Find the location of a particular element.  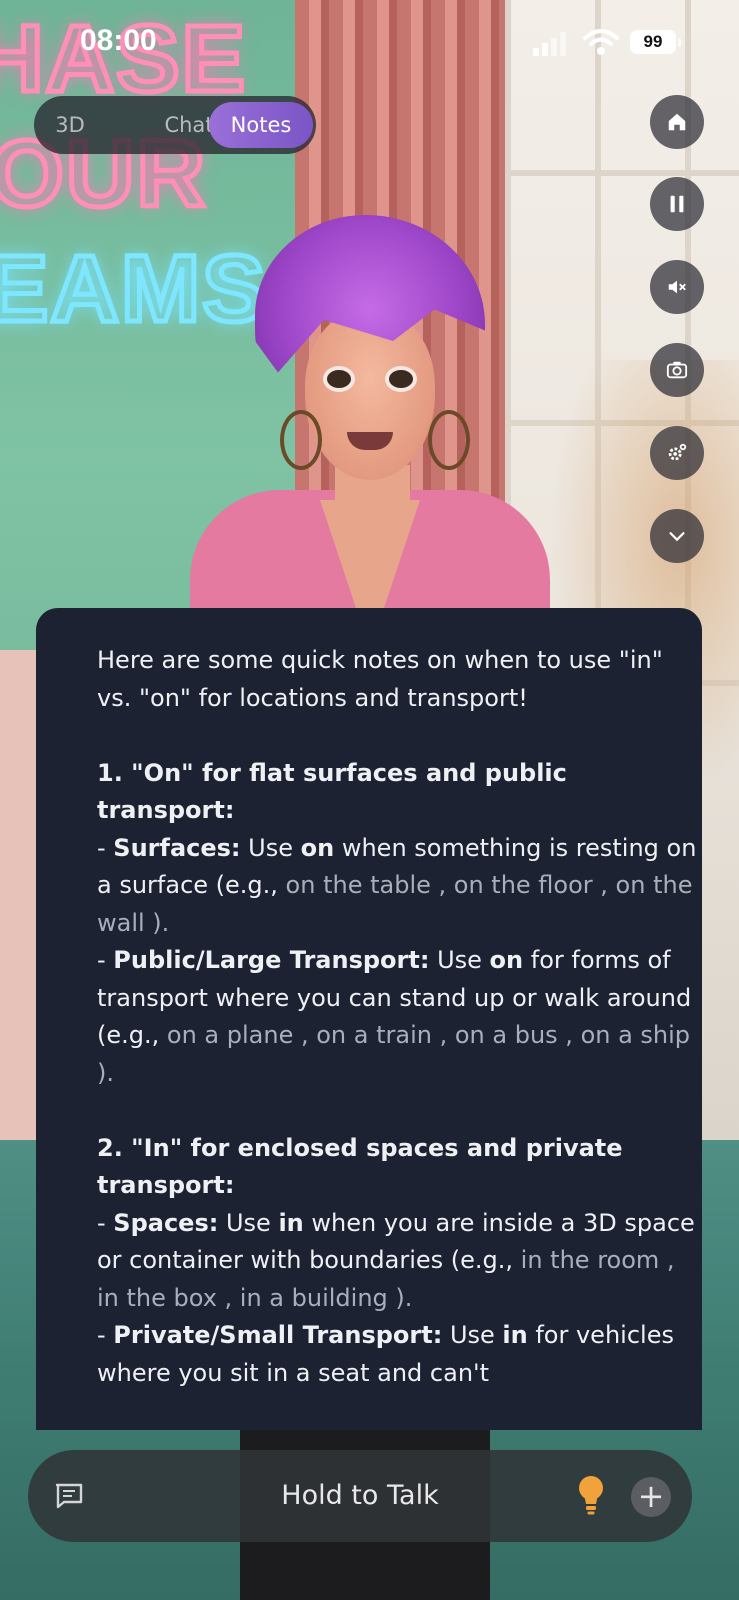

mute-icon is located at coordinates (677, 287).